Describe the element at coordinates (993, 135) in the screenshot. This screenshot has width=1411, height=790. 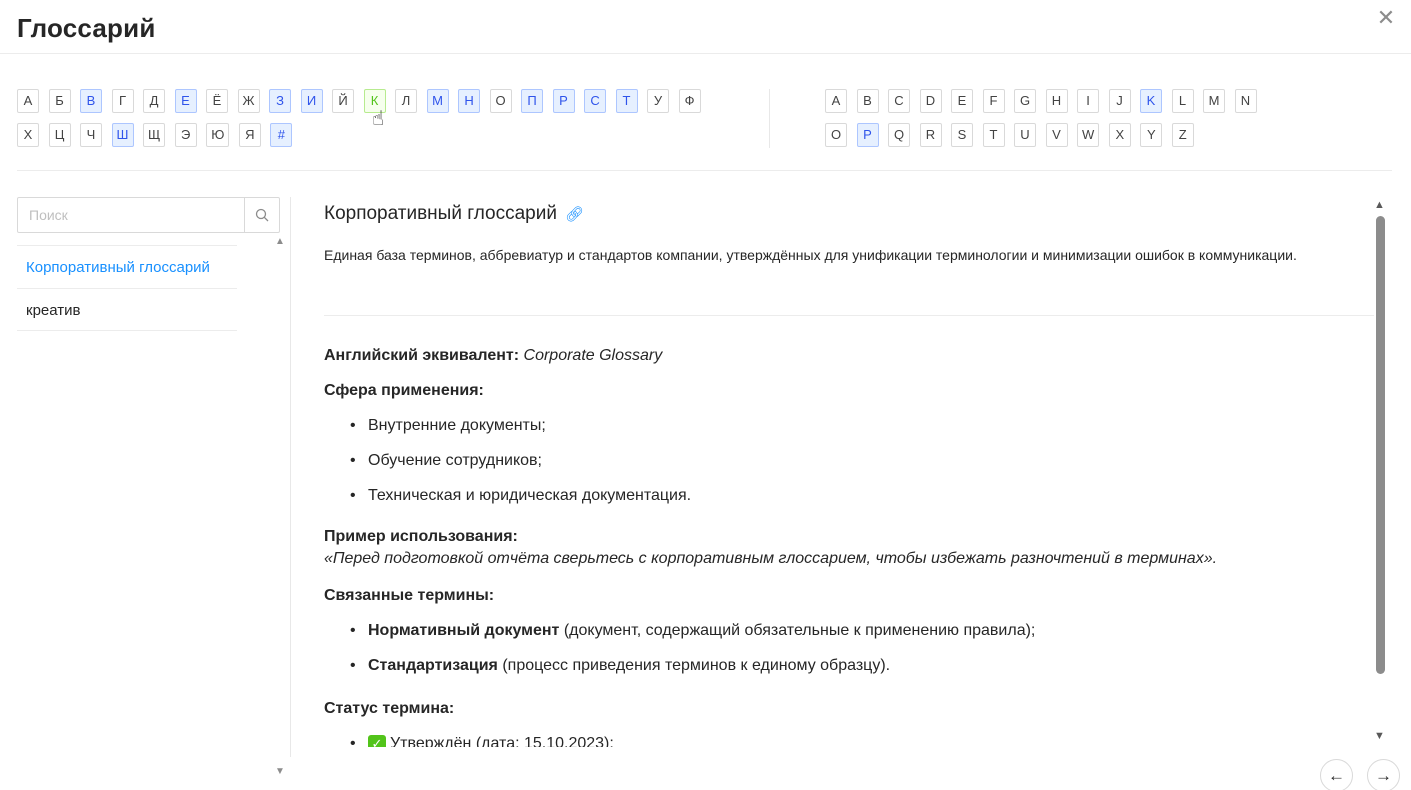
I see `latin-letter-button: T` at that location.